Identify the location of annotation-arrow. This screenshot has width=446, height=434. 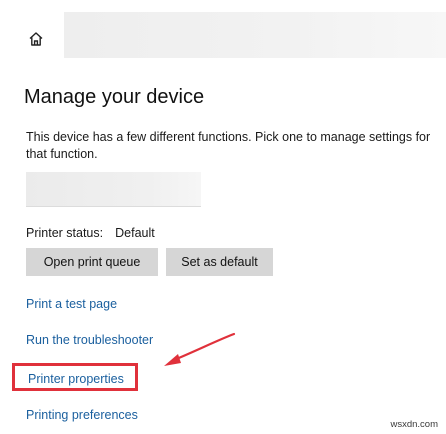
(200, 349).